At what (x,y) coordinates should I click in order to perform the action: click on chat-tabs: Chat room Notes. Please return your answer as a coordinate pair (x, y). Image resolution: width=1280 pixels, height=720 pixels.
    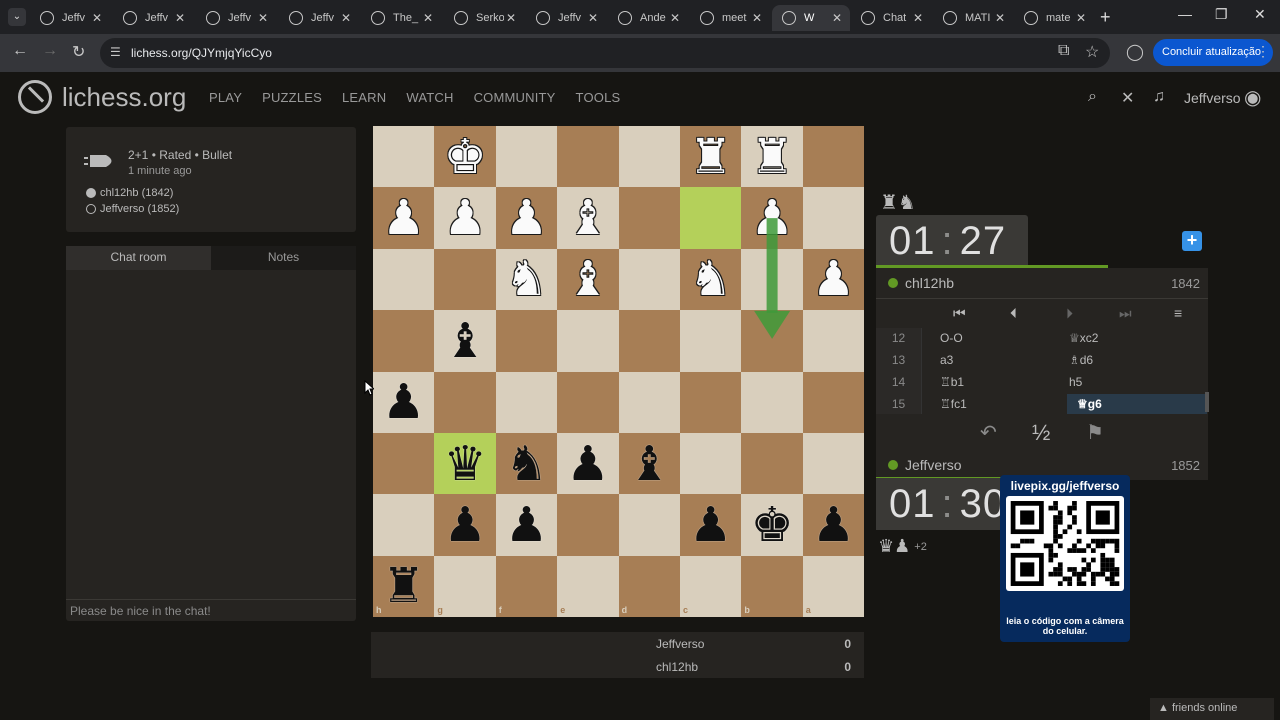
    Looking at the image, I should click on (211, 258).